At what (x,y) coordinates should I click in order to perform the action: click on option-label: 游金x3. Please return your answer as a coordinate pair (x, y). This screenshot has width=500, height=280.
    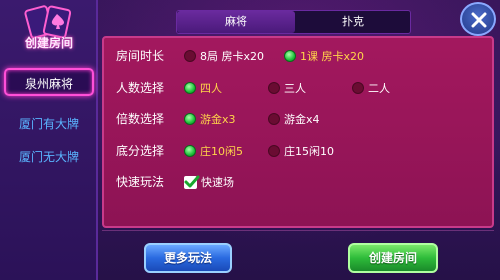
    Looking at the image, I should click on (218, 119).